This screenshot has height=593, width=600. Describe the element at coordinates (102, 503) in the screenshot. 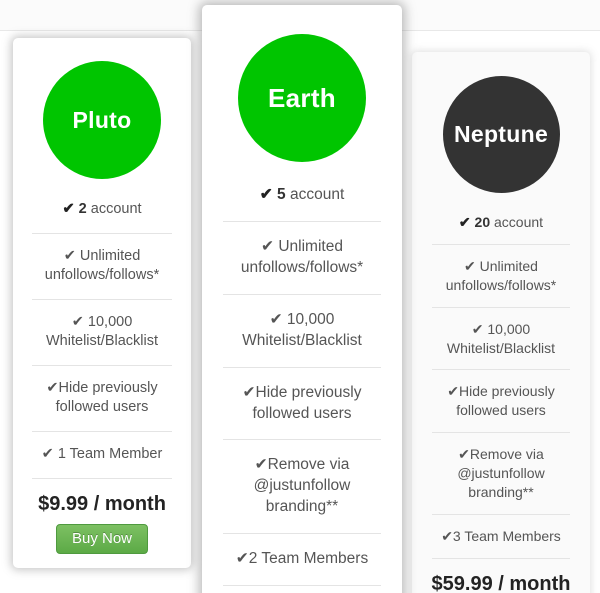

I see `plan-price-pluto: $9.99 / month` at that location.